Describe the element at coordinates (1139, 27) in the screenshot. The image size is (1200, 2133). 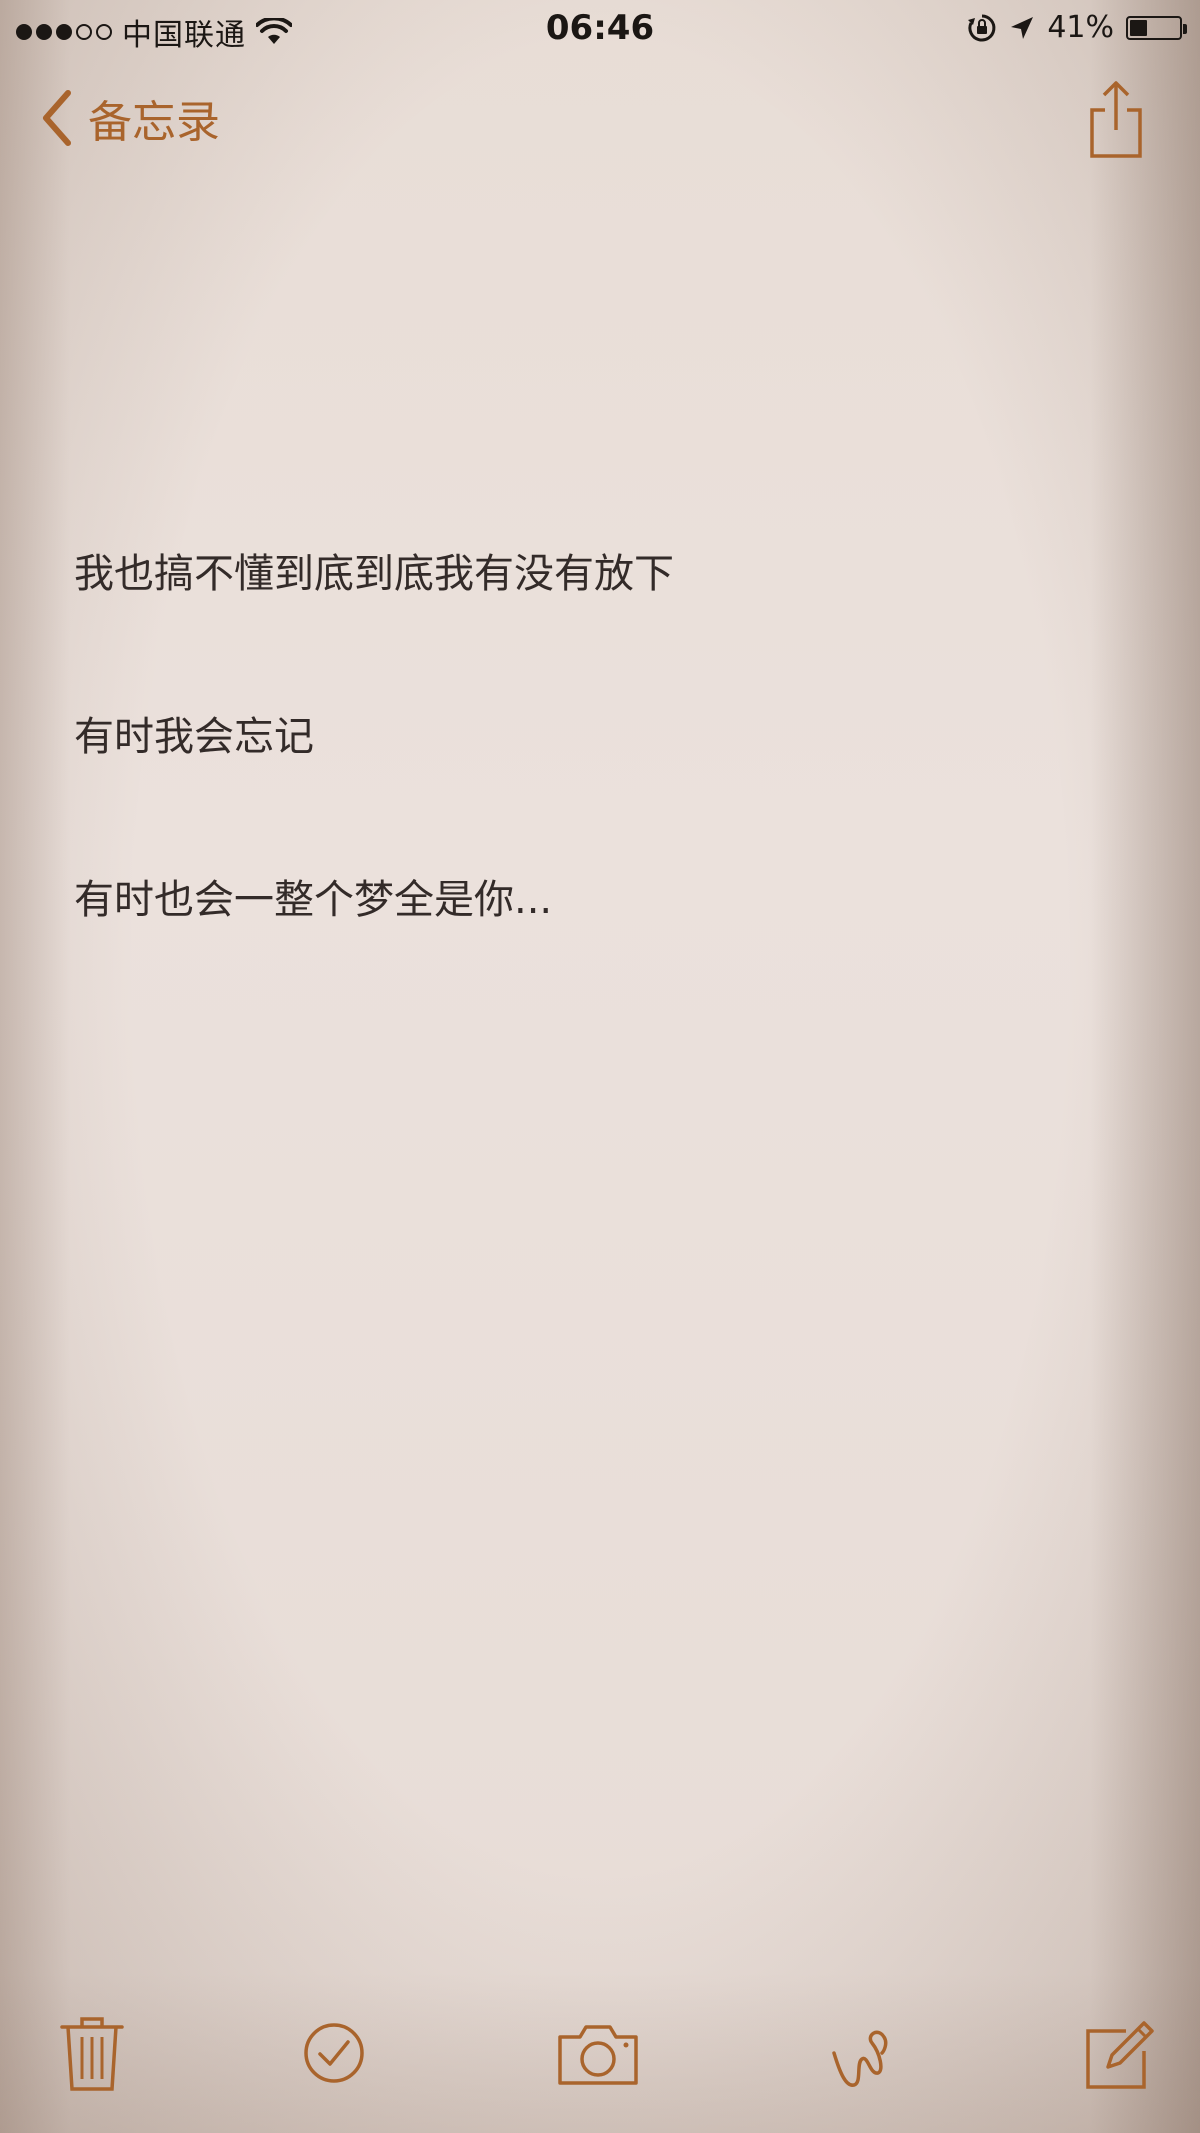
I see `battery-level-fill` at that location.